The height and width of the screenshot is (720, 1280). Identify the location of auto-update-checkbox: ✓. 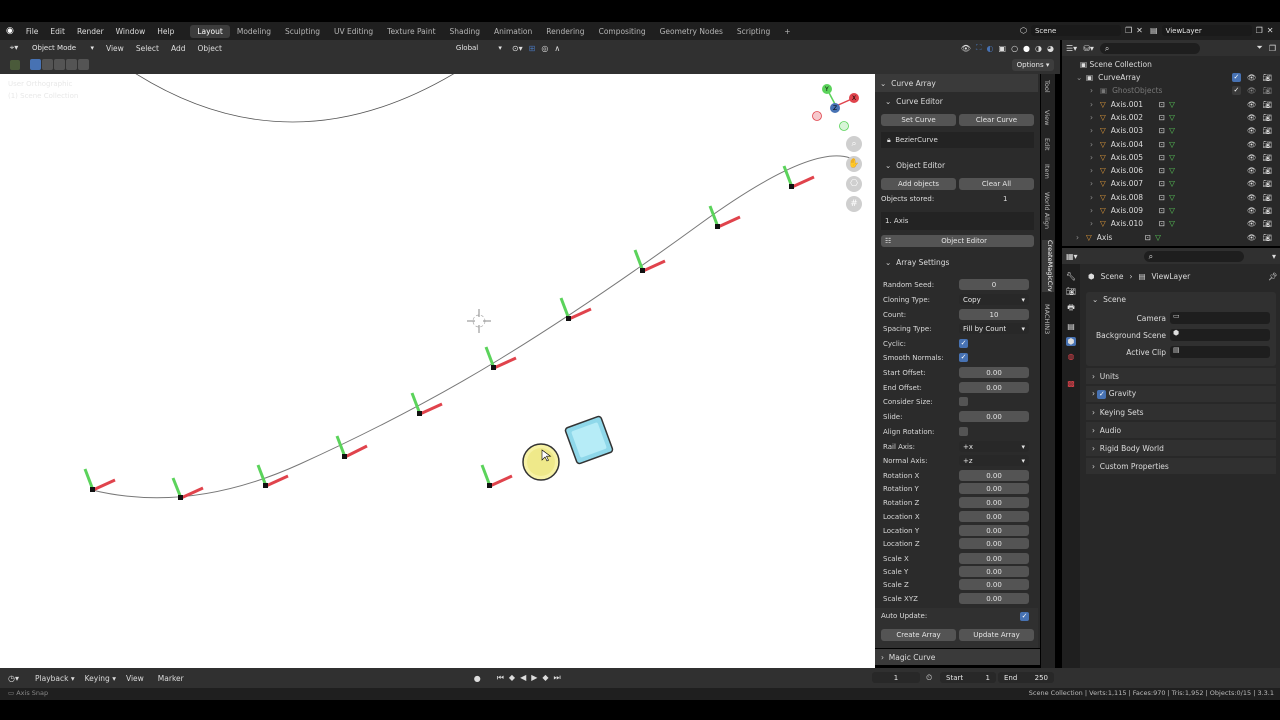
(1024, 616).